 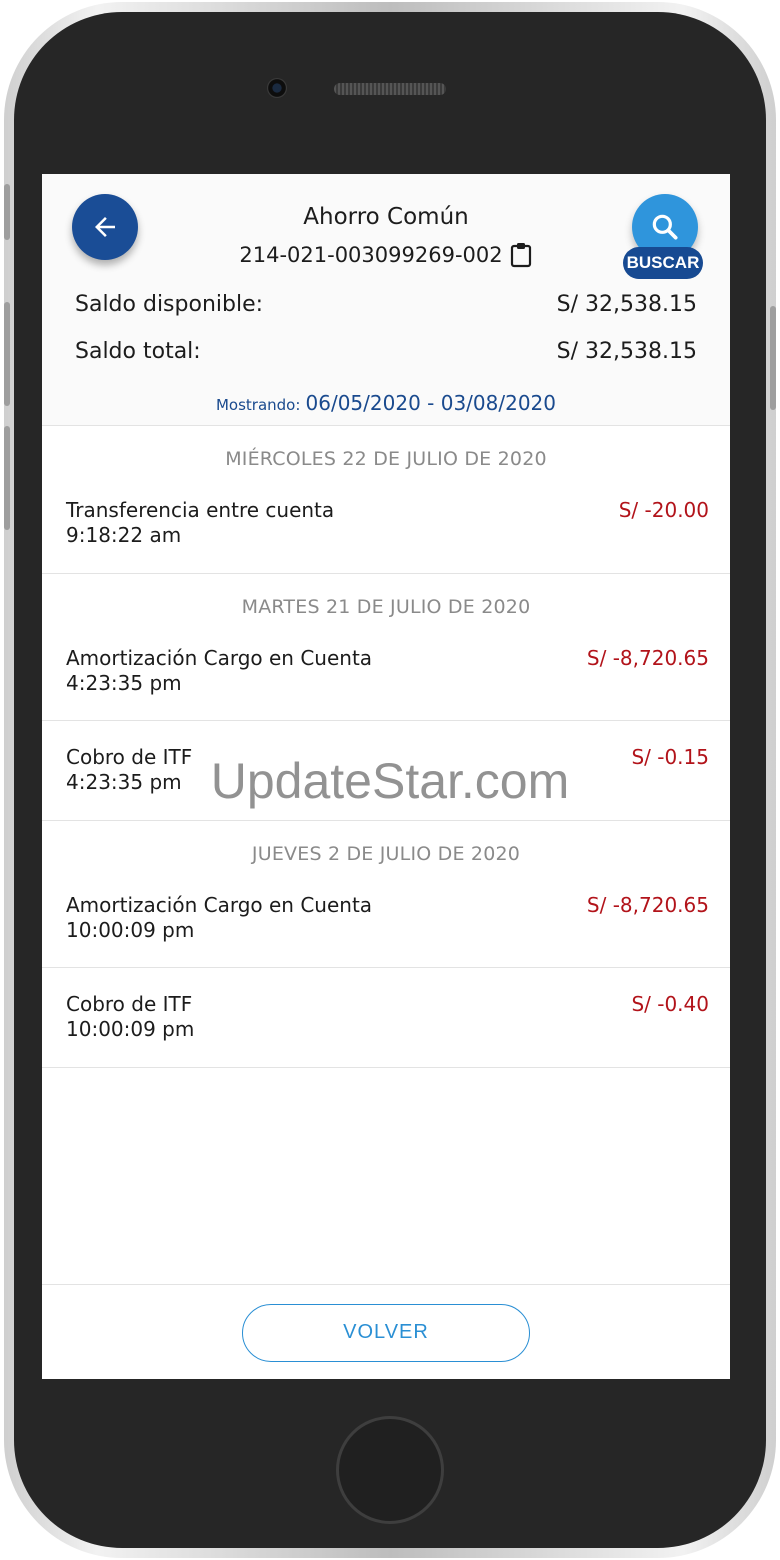 What do you see at coordinates (626, 351) in the screenshot?
I see `total-balance-value: S/ 32,538.15` at bounding box center [626, 351].